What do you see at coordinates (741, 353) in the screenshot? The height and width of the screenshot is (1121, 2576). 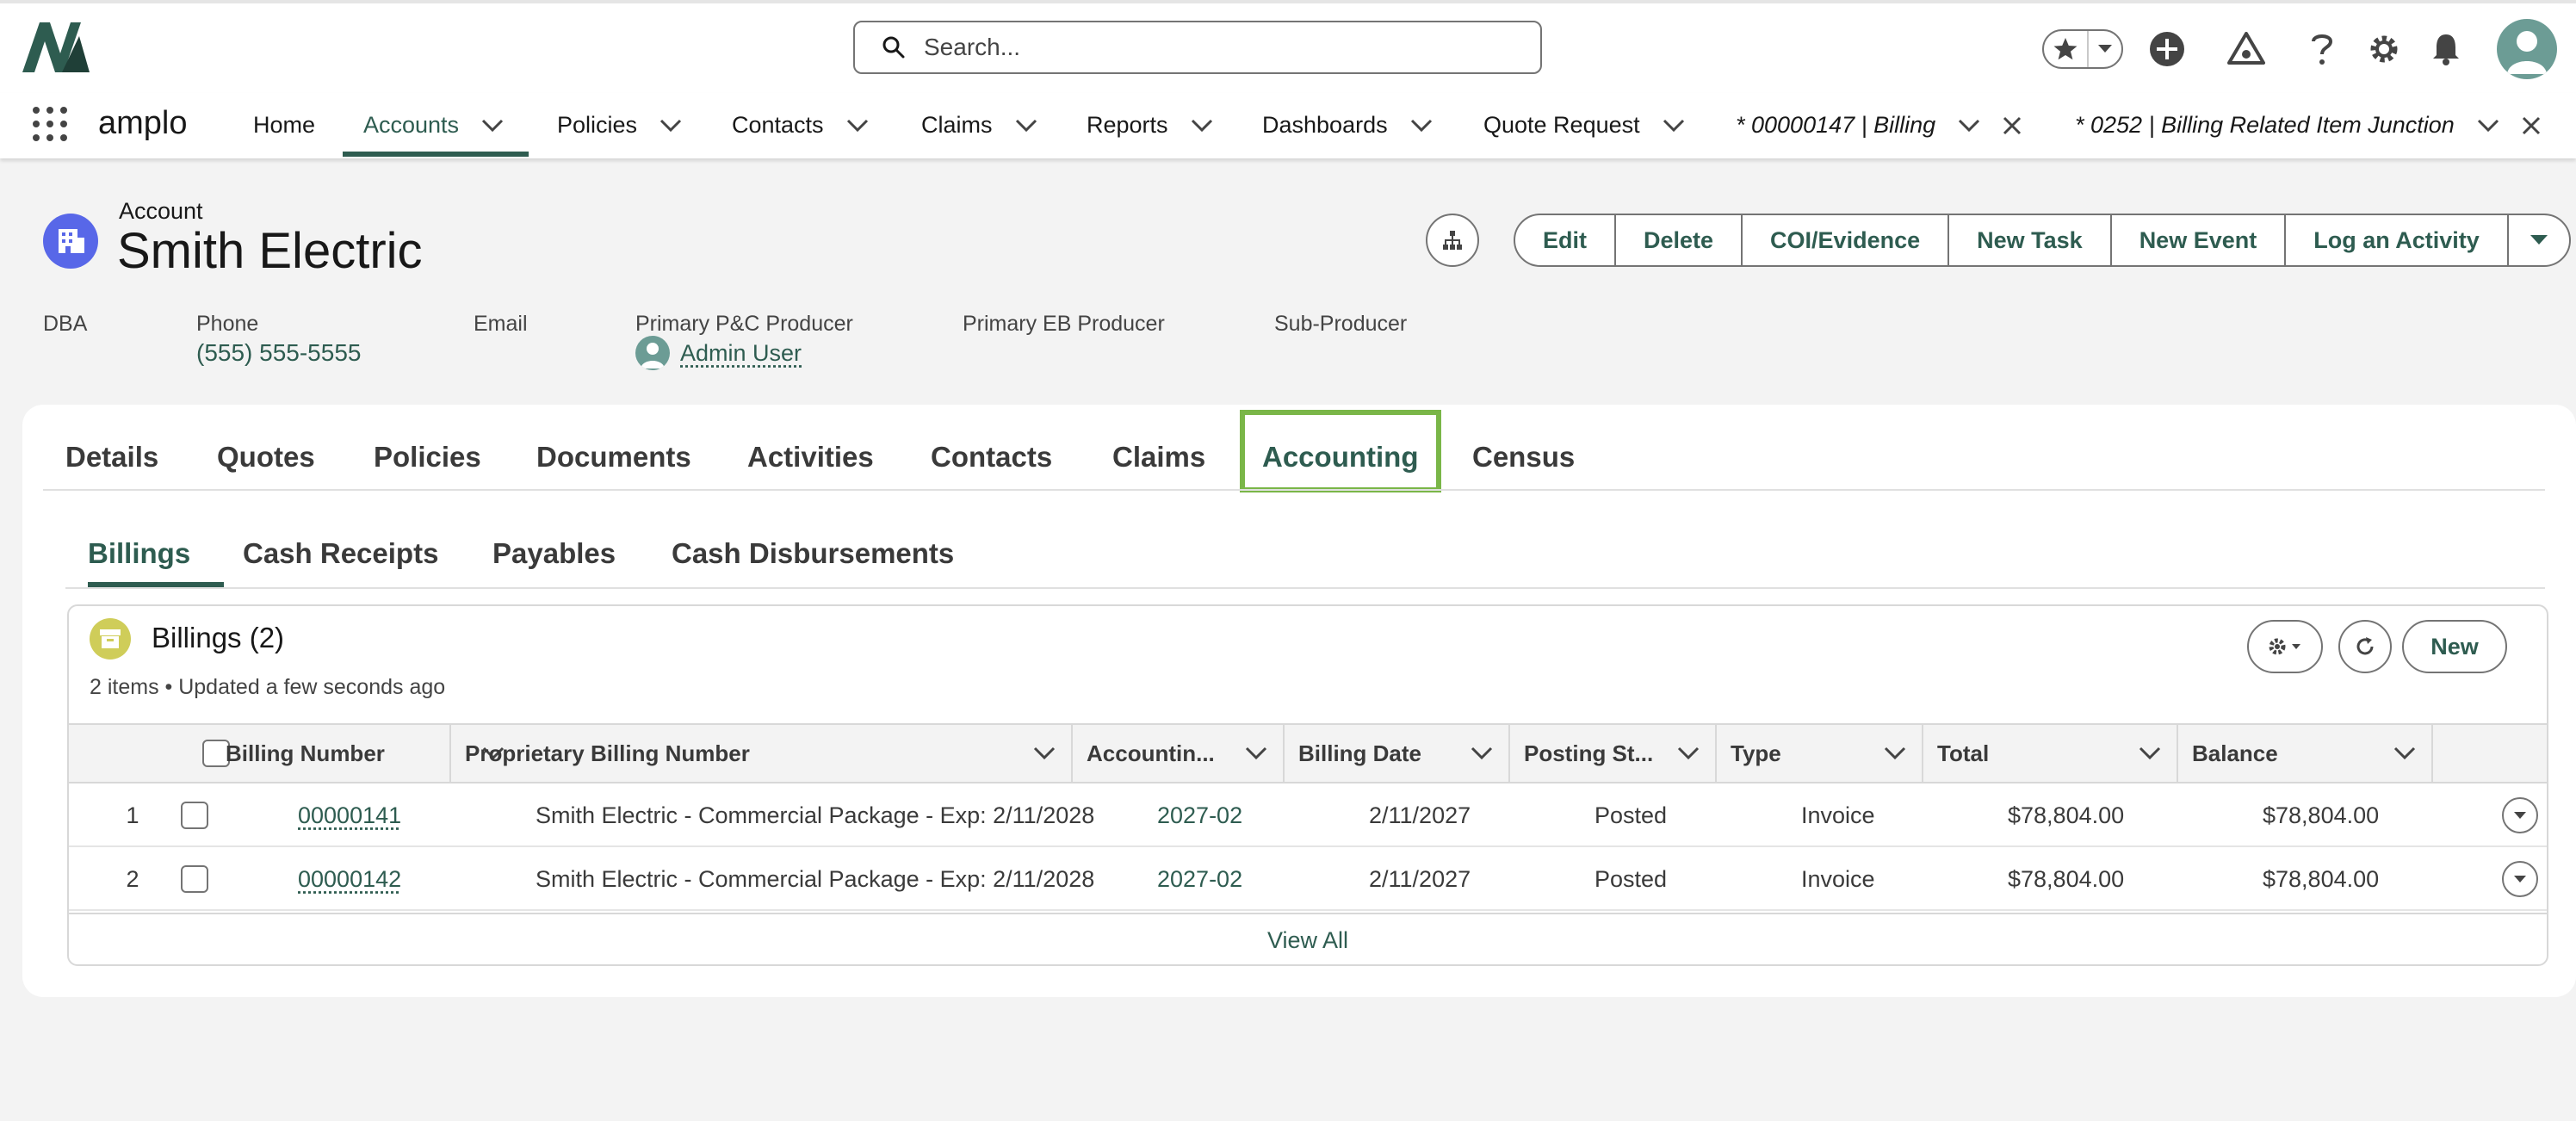 I see `pc-producer-name: Admin User` at bounding box center [741, 353].